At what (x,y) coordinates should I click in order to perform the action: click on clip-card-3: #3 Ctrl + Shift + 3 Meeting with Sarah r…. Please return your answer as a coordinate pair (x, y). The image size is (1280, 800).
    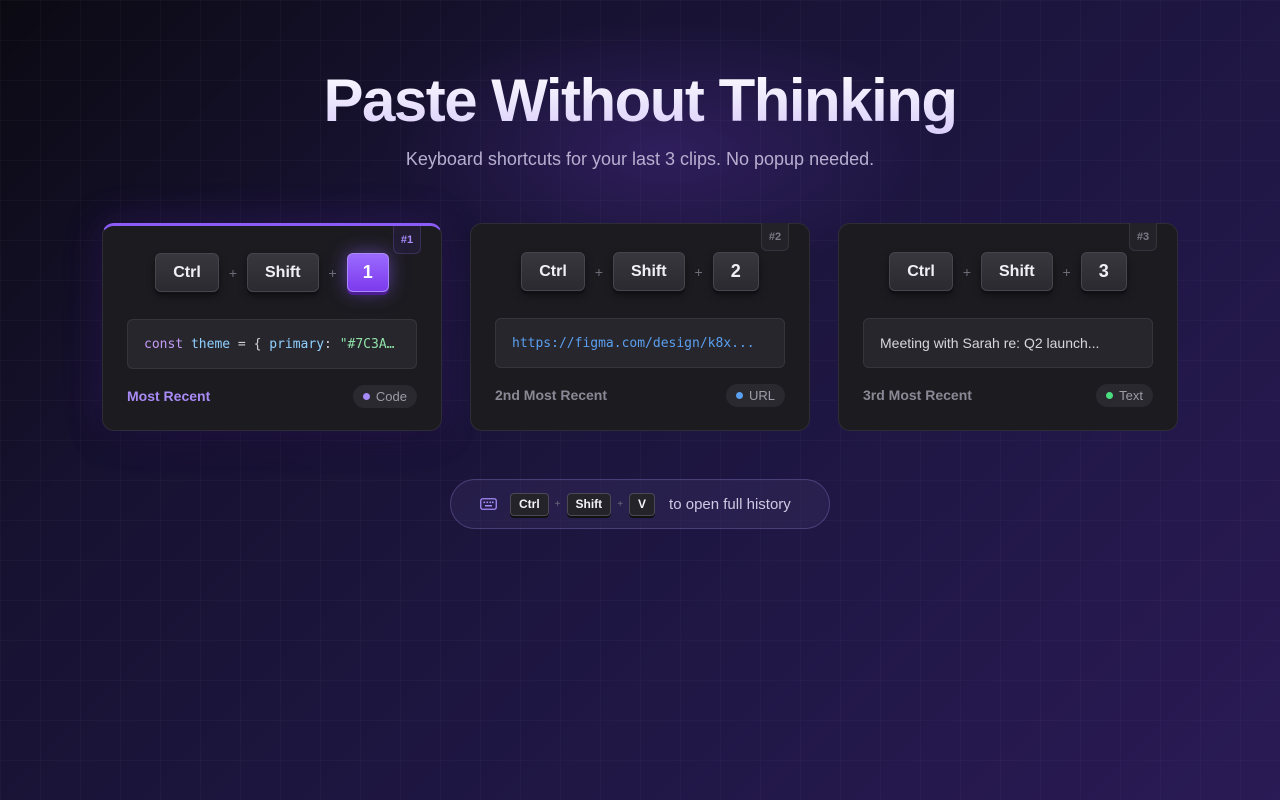
    Looking at the image, I should click on (1008, 327).